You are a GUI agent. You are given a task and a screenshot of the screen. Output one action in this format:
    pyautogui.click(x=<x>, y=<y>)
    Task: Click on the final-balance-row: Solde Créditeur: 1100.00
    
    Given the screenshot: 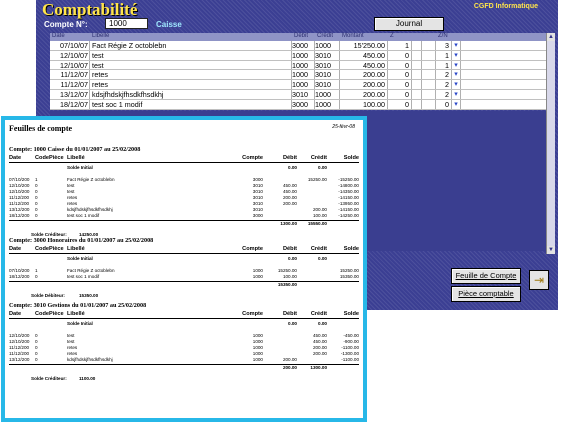 What is the action you would take?
    pyautogui.click(x=184, y=378)
    